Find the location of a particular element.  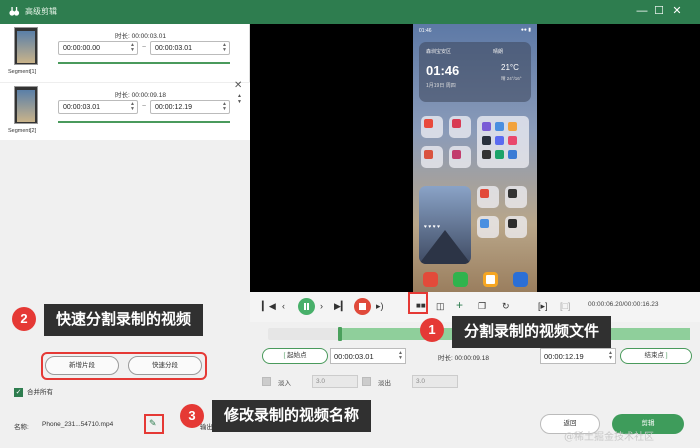

go-start-icon: ▎◀ is located at coordinates (269, 306).